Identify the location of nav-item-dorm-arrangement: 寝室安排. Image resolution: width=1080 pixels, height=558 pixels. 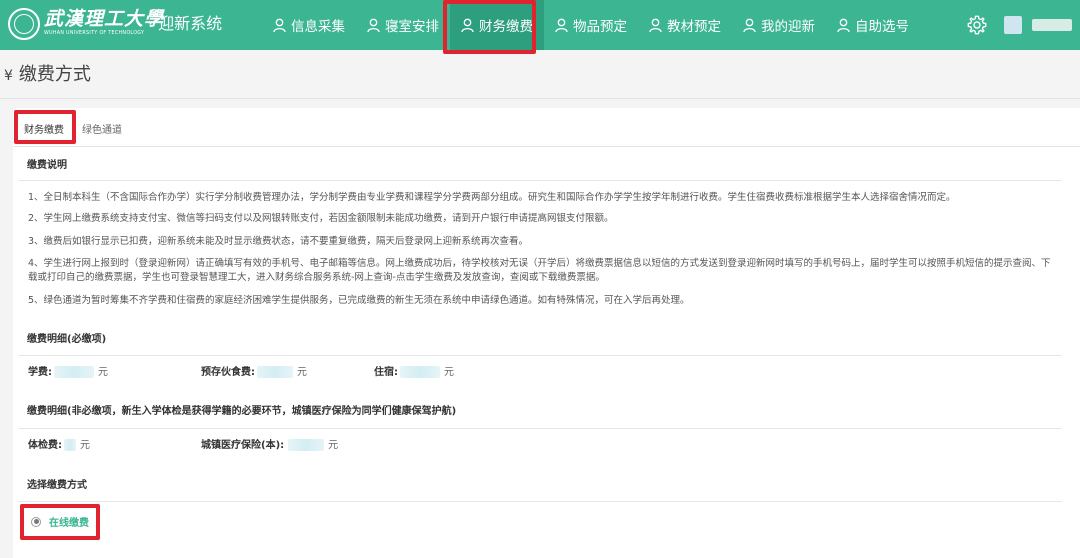
(403, 25).